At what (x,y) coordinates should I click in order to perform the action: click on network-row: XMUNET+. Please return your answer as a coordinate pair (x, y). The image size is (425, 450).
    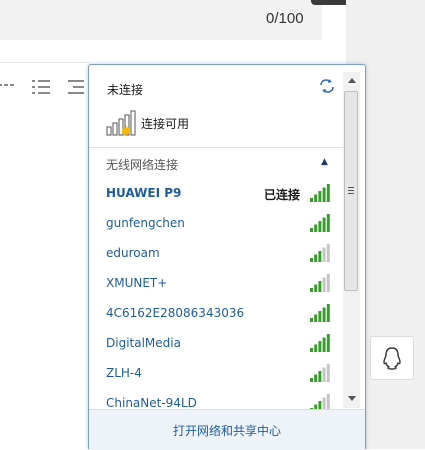
    Looking at the image, I should click on (216, 284).